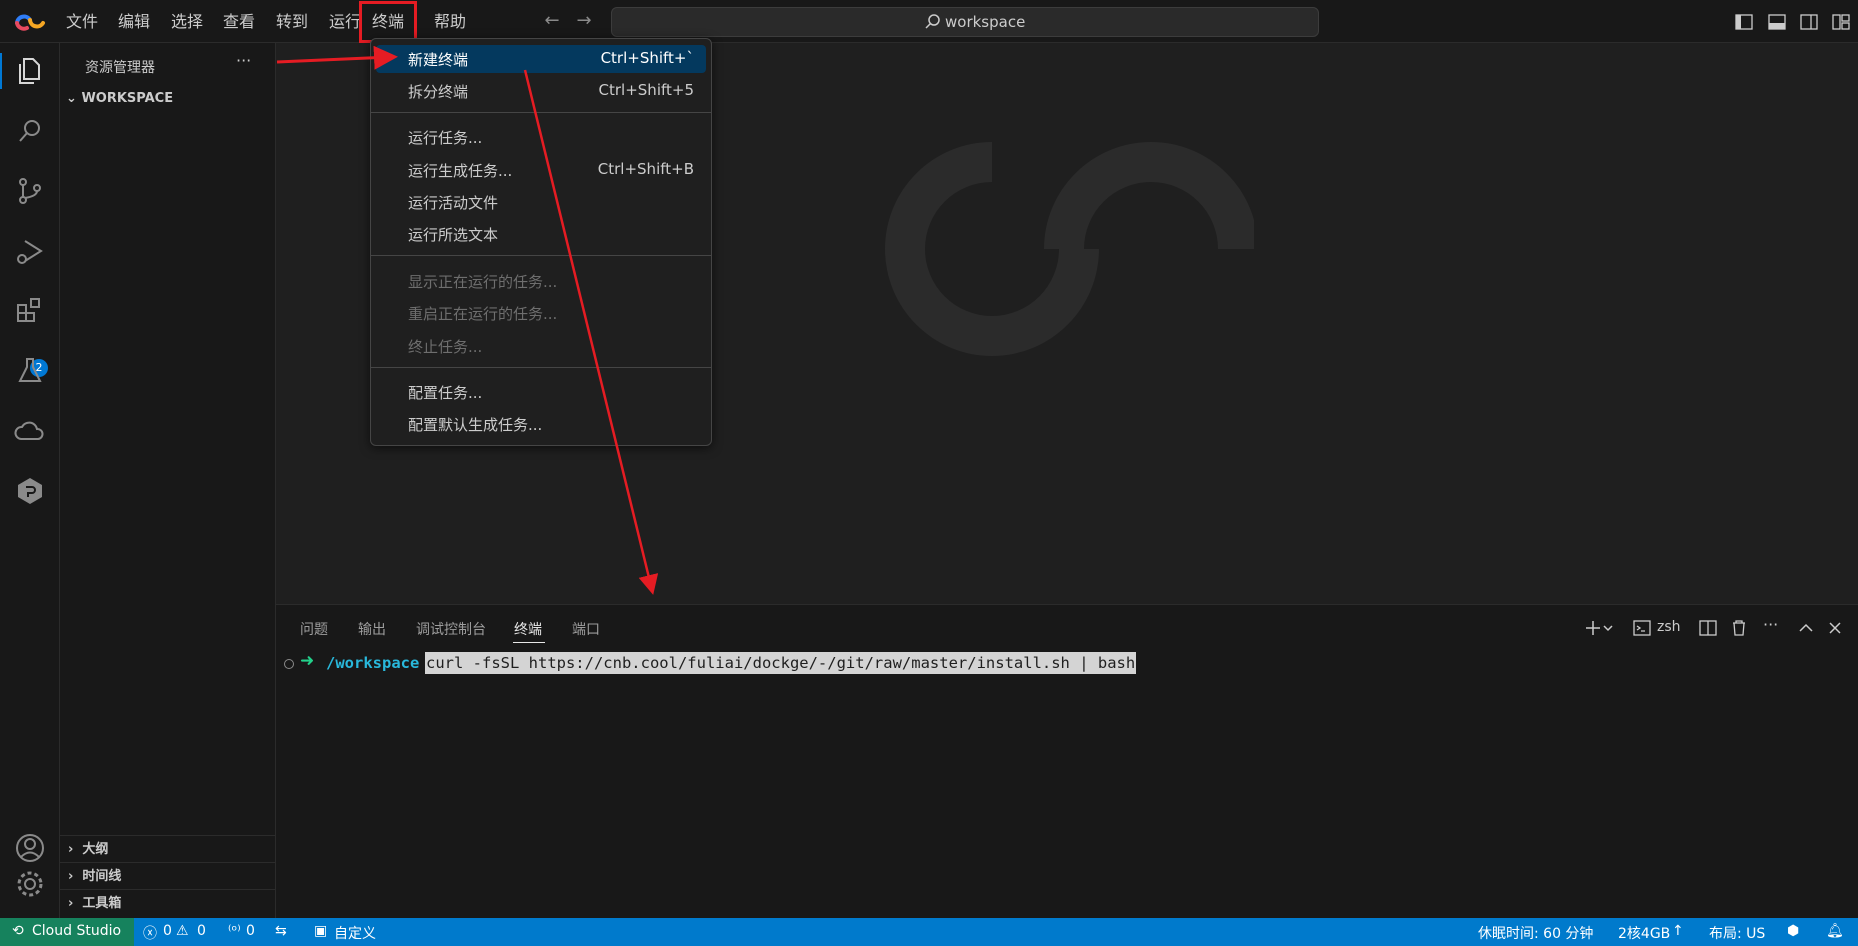 This screenshot has height=946, width=1858. Describe the element at coordinates (552, 21) in the screenshot. I see `nav-back-icon: ←` at that location.